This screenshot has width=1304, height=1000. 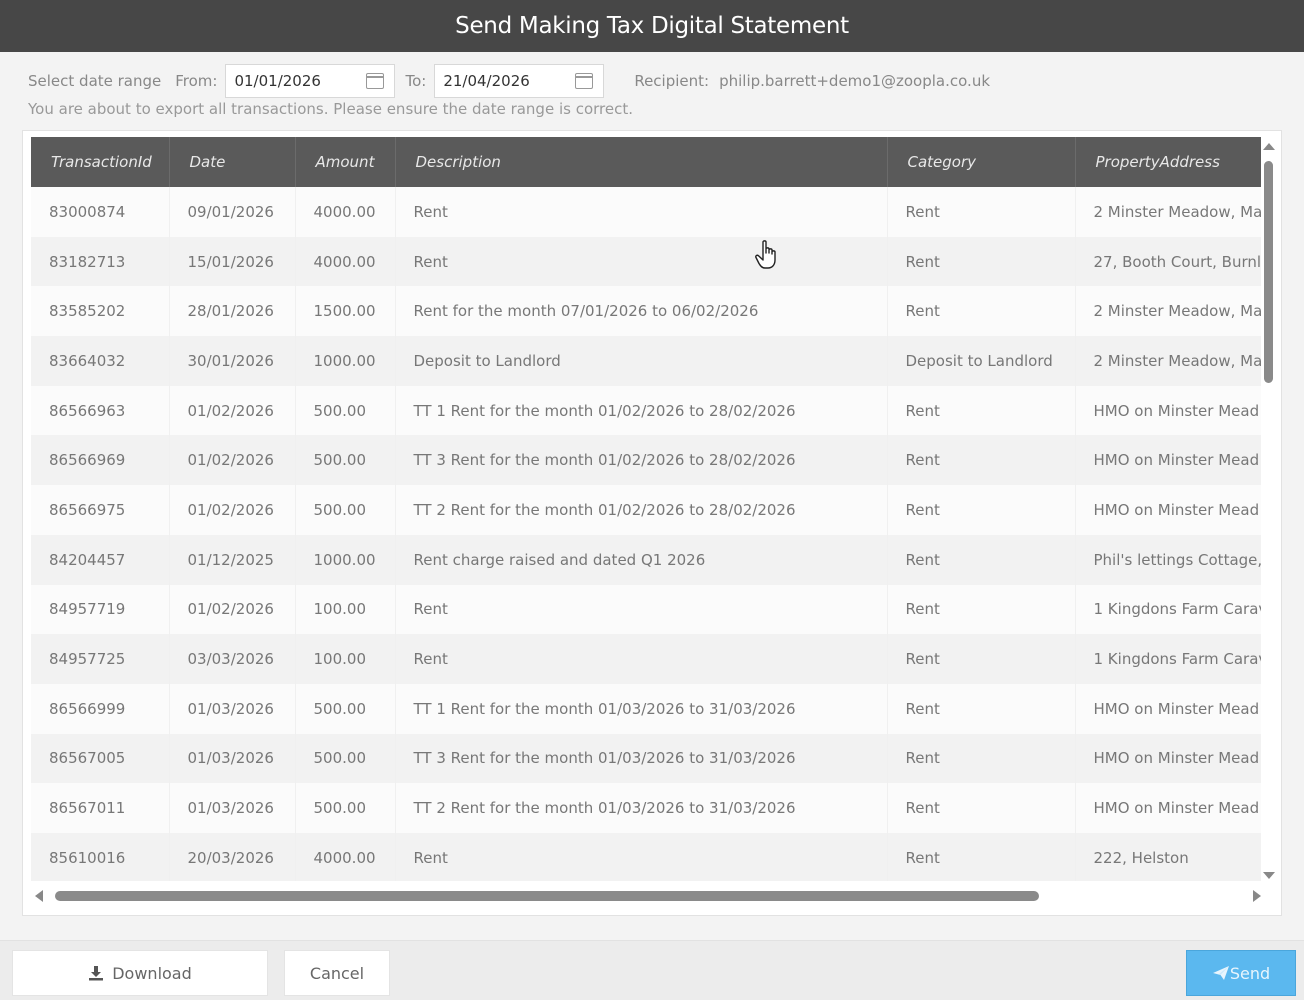 I want to click on column-header-category: Category, so click(x=981, y=162).